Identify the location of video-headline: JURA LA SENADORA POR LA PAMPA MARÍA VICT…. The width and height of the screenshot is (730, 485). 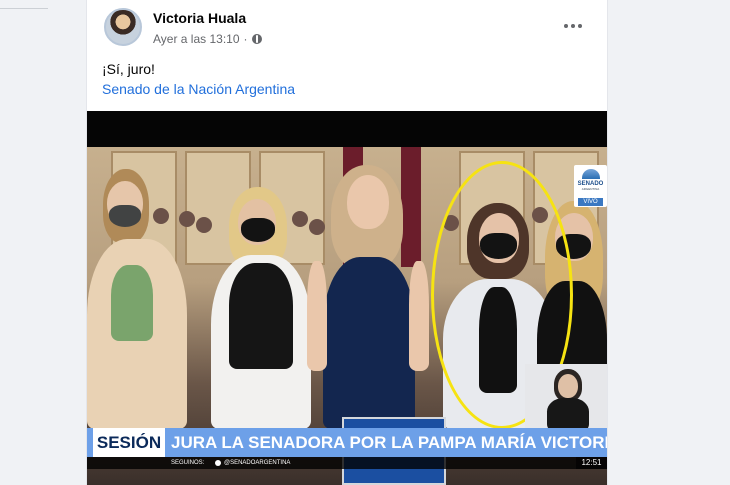
(389, 442).